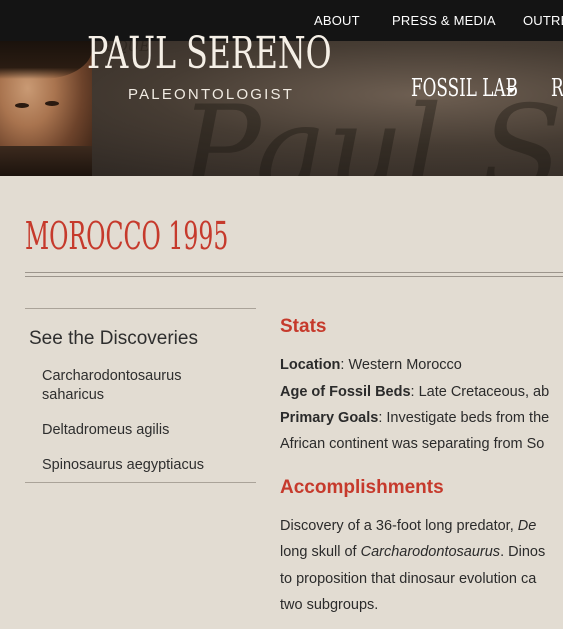 The image size is (563, 629). What do you see at coordinates (142, 430) in the screenshot?
I see `sidebar-item-deltadromeus: Deltadromeus agilis` at bounding box center [142, 430].